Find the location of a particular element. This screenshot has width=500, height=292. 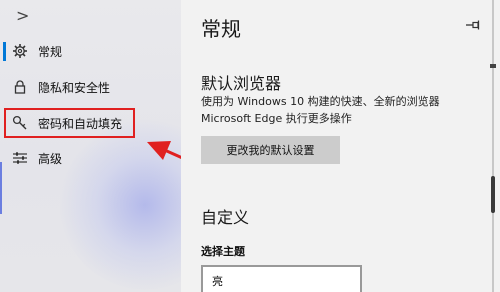

scrollbar is located at coordinates (493, 146).